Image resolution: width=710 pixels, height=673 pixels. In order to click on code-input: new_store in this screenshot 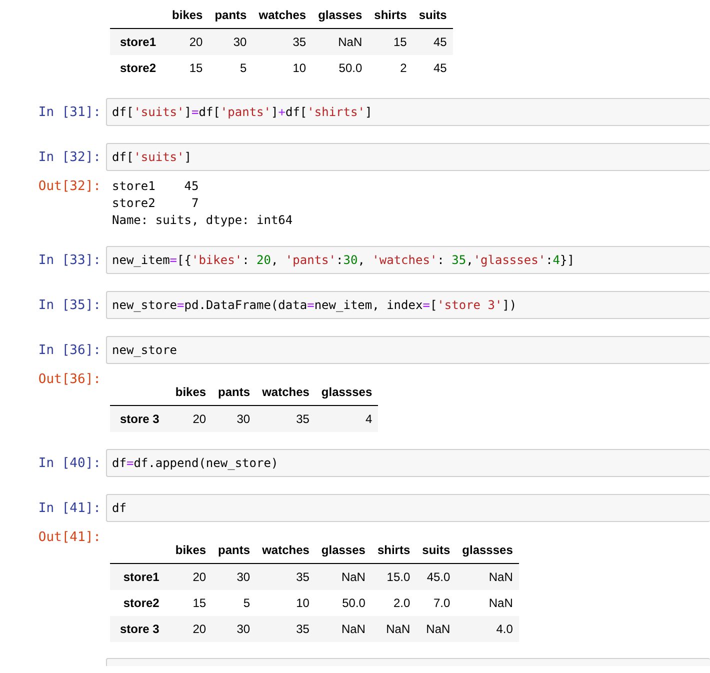, I will do `click(408, 350)`.